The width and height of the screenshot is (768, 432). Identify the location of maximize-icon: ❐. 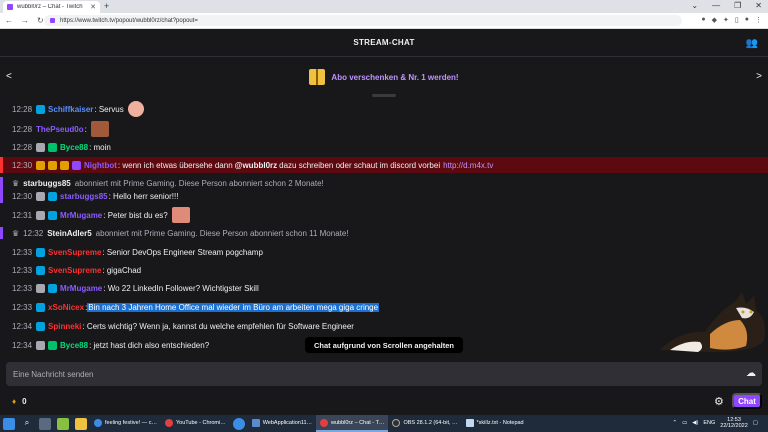
(737, 5).